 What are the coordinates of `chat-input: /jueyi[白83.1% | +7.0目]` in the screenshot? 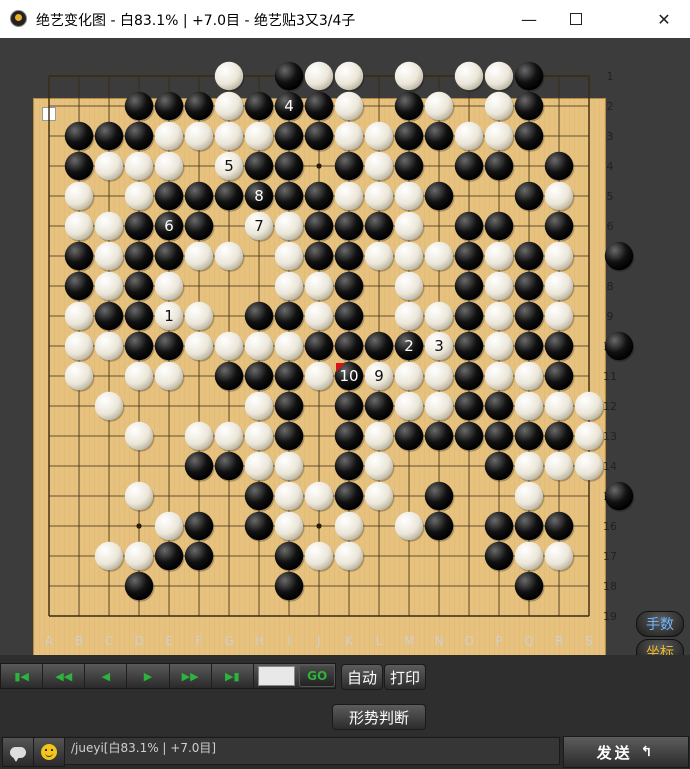 It's located at (312, 751).